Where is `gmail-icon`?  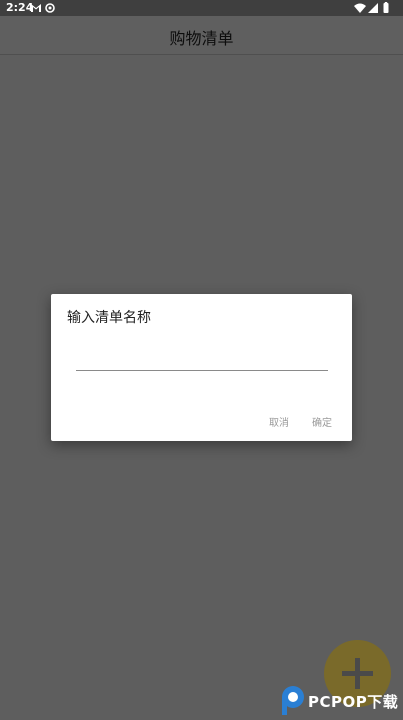 gmail-icon is located at coordinates (36, 8).